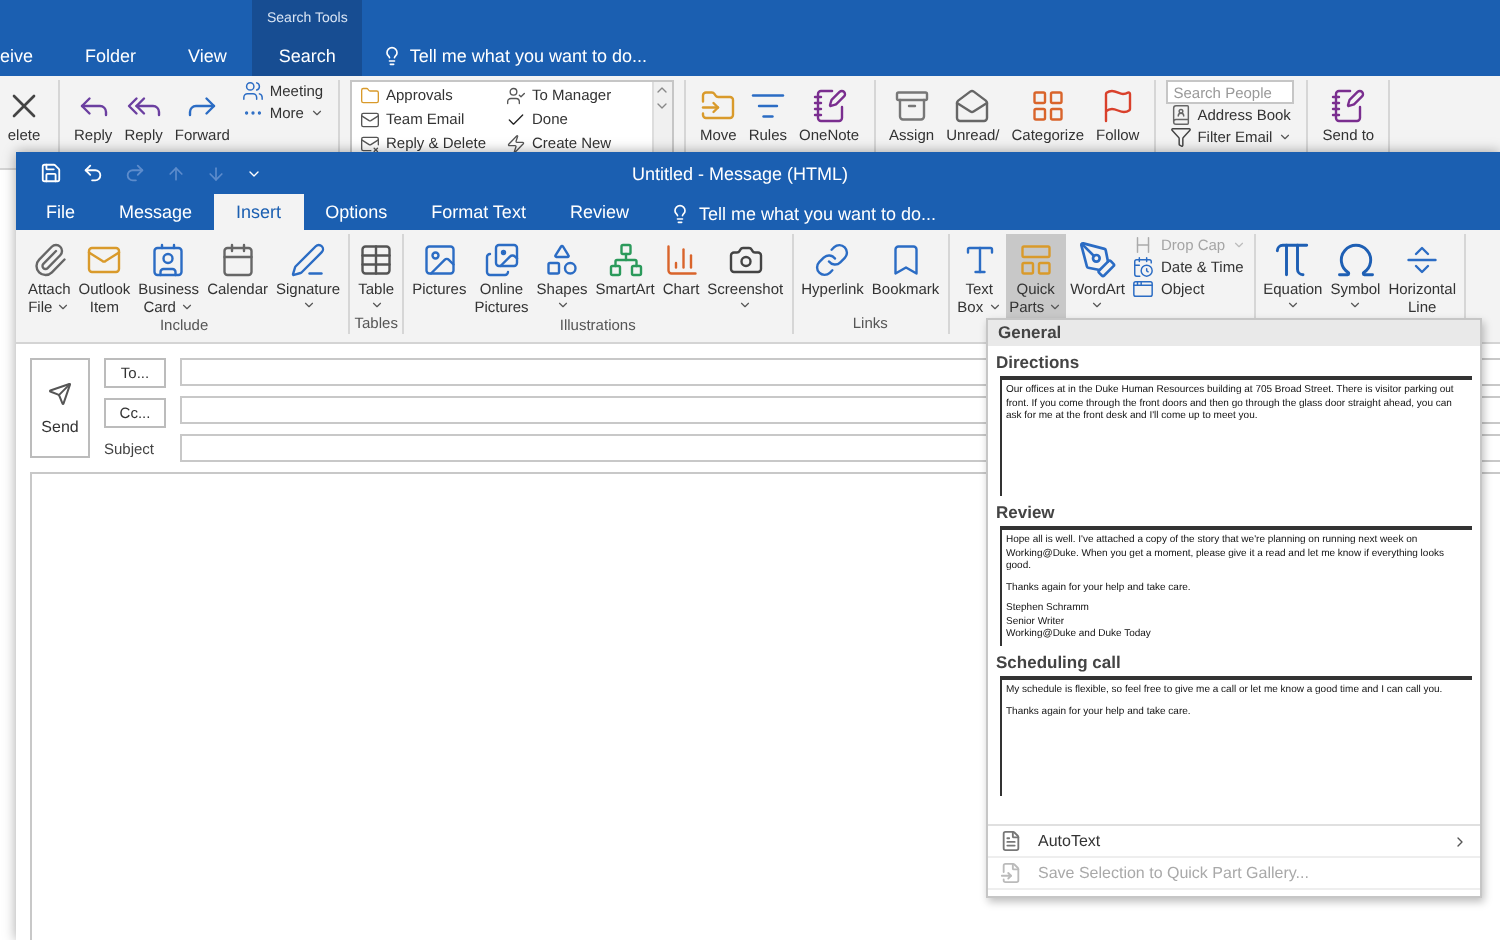 Image resolution: width=1500 pixels, height=940 pixels. I want to click on paperclip-icon, so click(49, 259).